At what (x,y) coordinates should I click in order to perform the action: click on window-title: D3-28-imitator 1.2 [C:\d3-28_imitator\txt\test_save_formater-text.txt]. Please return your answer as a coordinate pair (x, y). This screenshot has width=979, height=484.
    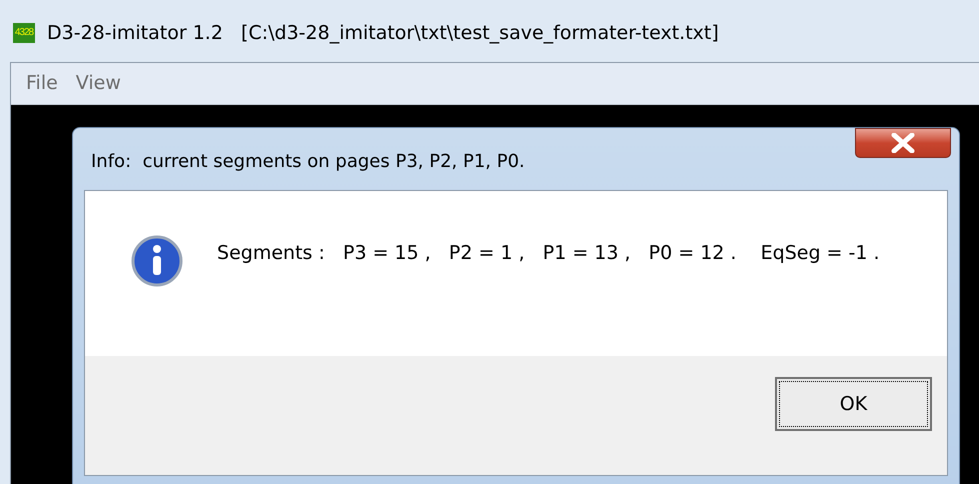
    Looking at the image, I should click on (383, 33).